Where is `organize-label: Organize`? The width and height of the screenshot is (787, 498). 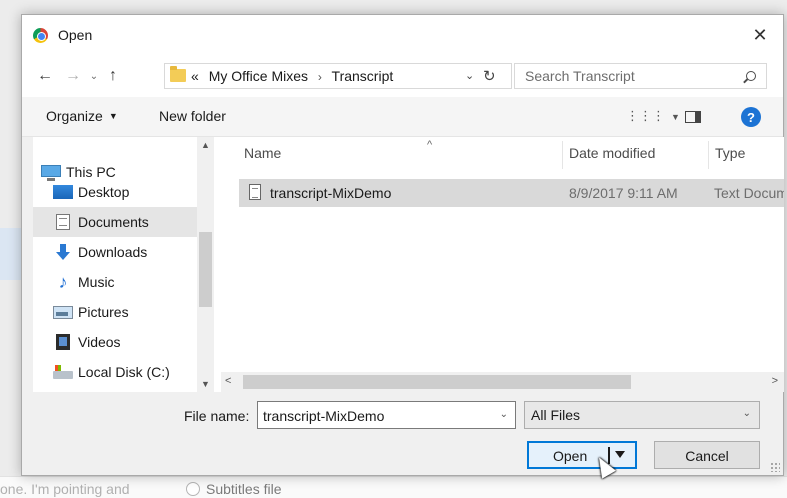
organize-label: Organize is located at coordinates (74, 116).